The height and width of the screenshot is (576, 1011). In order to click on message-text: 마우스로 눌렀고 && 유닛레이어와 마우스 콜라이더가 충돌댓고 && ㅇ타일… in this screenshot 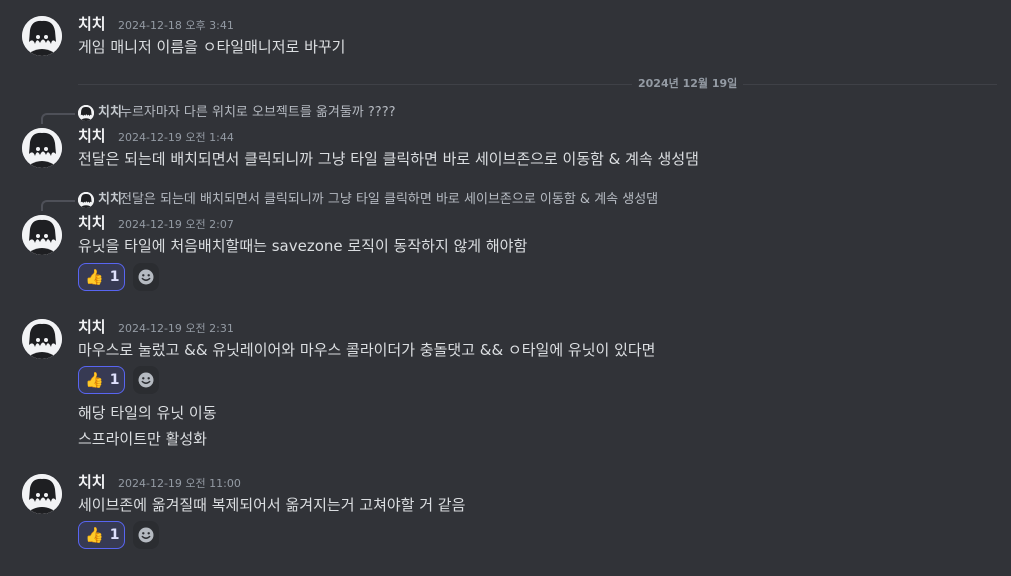, I will do `click(367, 350)`.